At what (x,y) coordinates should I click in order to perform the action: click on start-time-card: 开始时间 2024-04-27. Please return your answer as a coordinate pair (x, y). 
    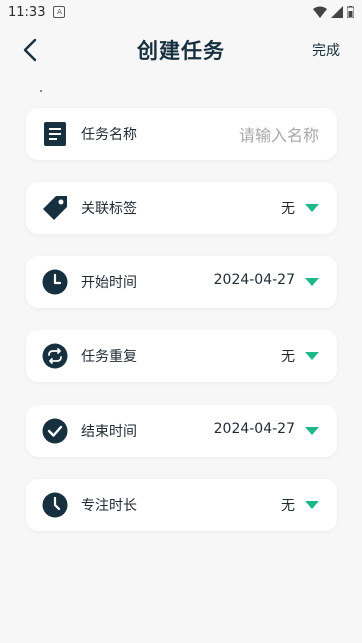
    Looking at the image, I should click on (181, 282).